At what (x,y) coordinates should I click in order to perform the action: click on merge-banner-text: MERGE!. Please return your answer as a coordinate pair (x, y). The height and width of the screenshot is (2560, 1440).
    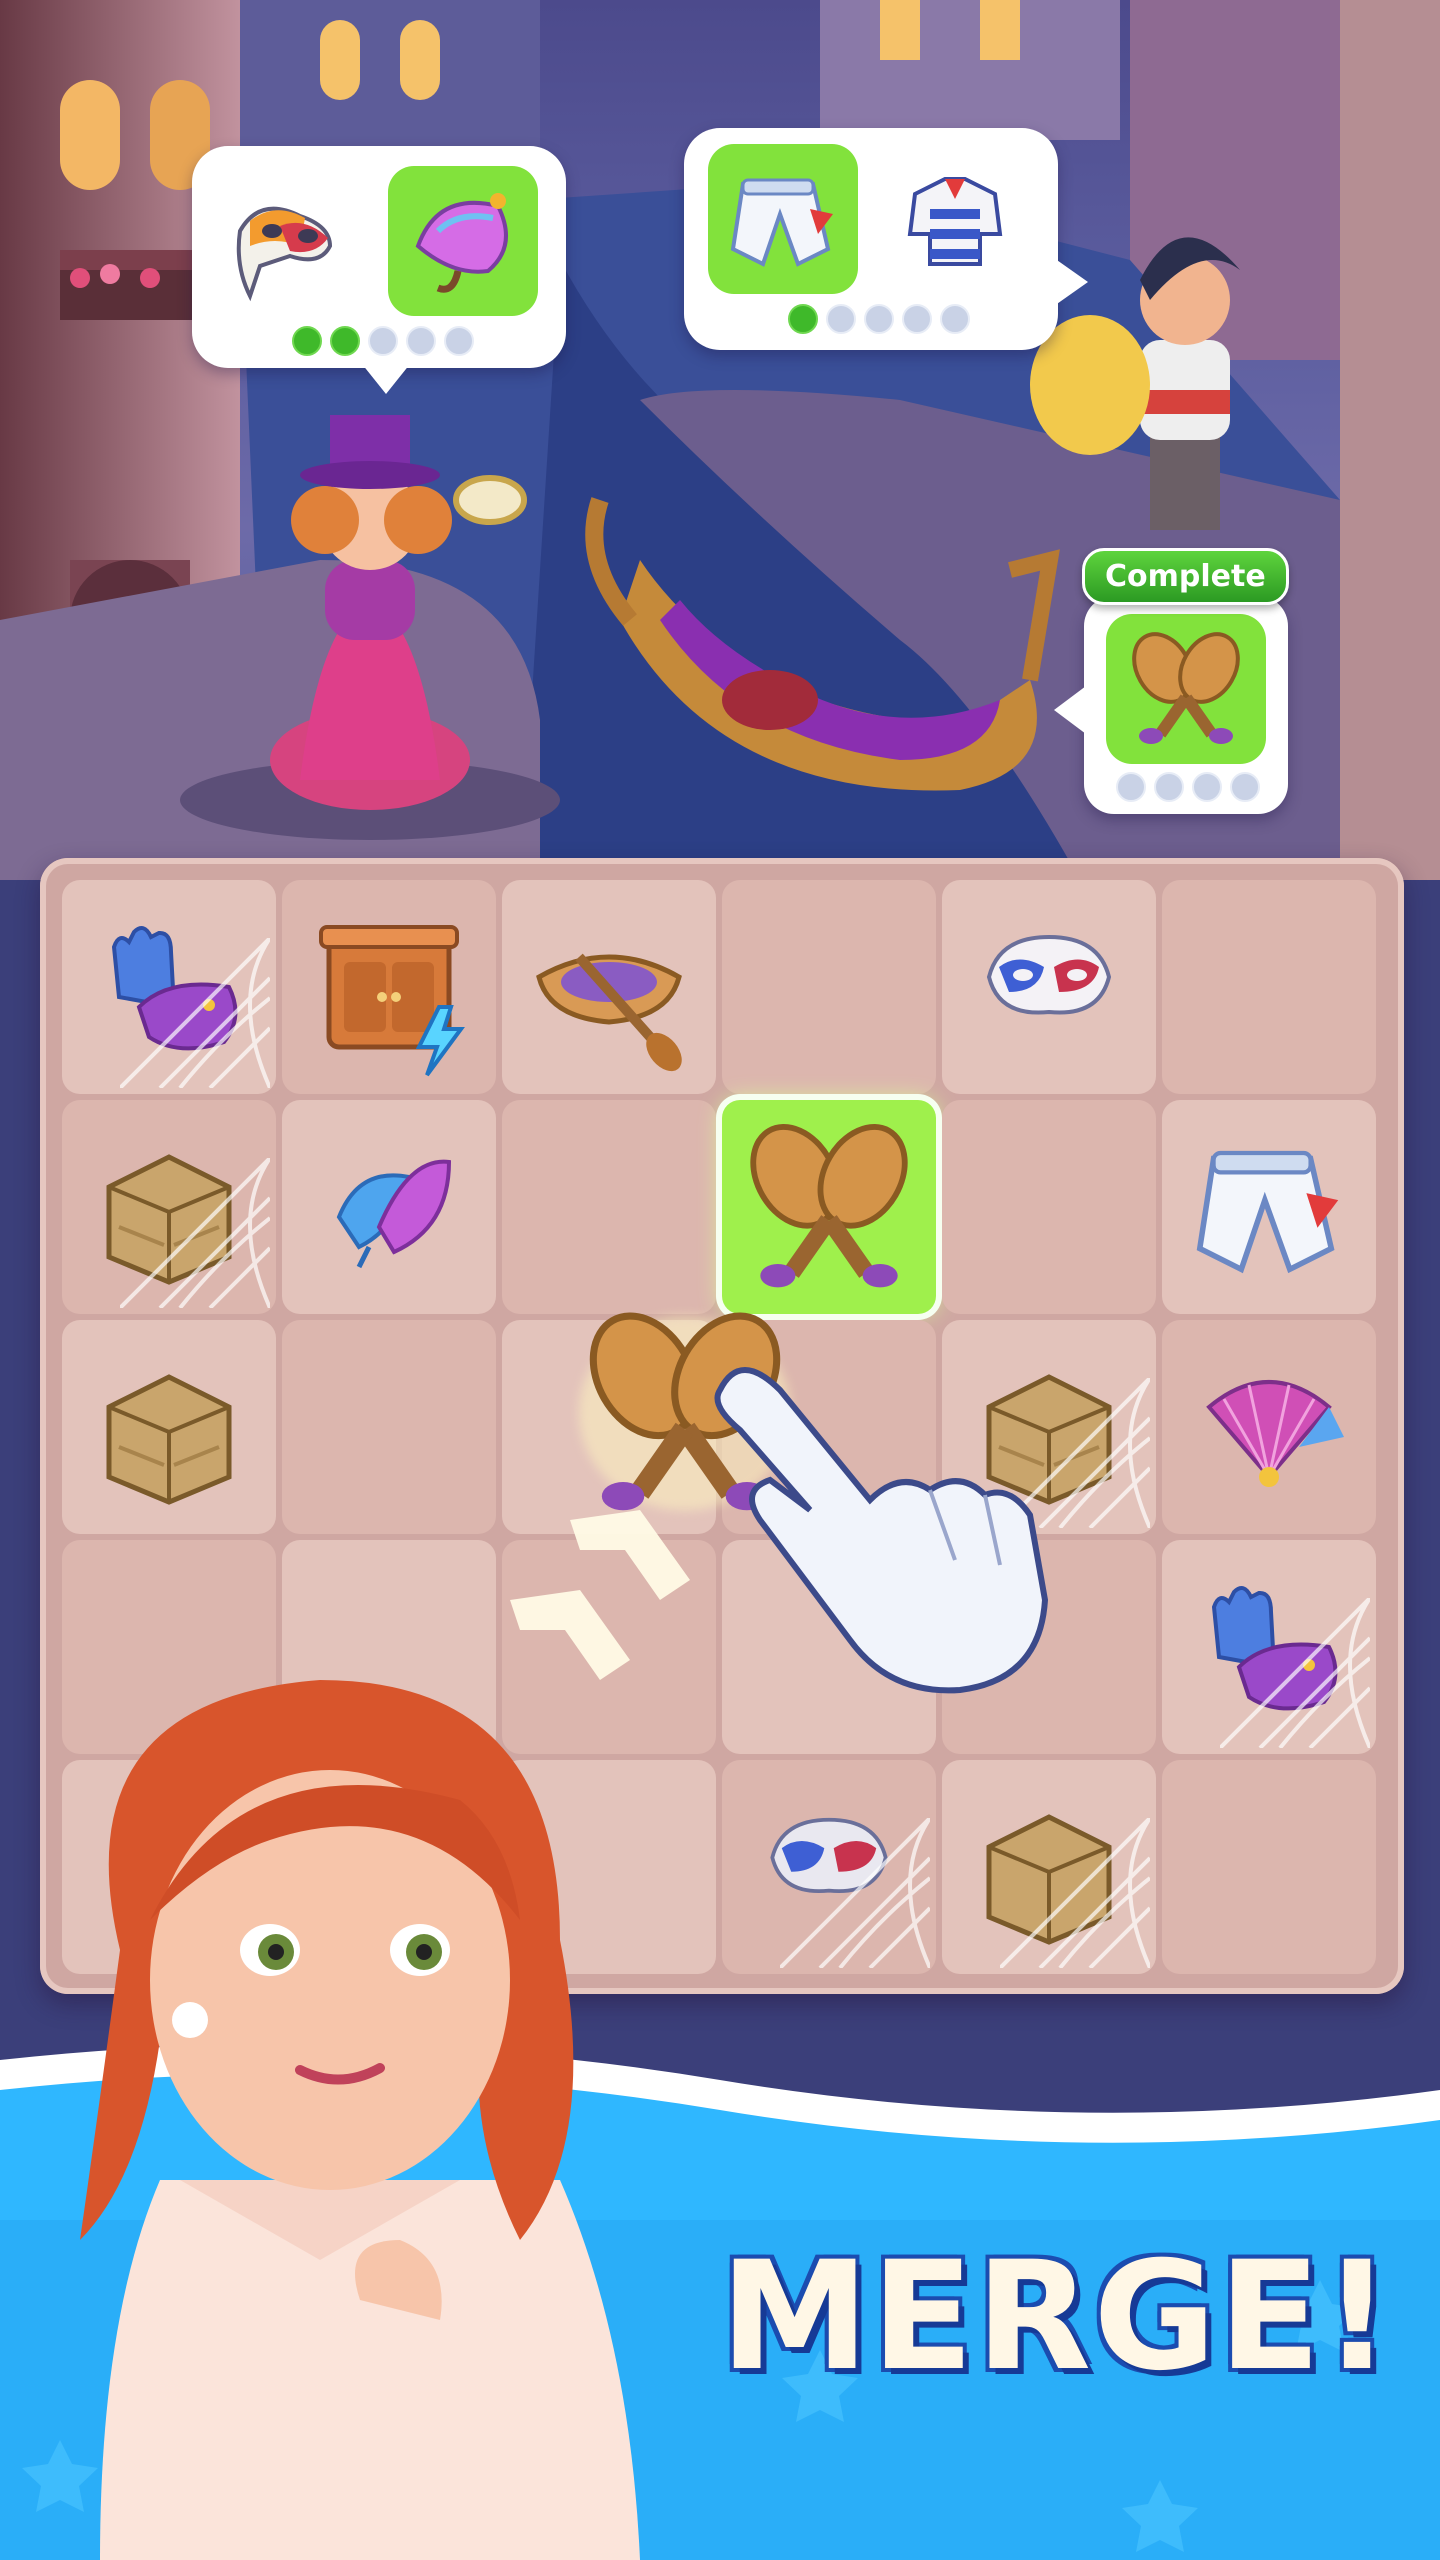
    Looking at the image, I should click on (1057, 2317).